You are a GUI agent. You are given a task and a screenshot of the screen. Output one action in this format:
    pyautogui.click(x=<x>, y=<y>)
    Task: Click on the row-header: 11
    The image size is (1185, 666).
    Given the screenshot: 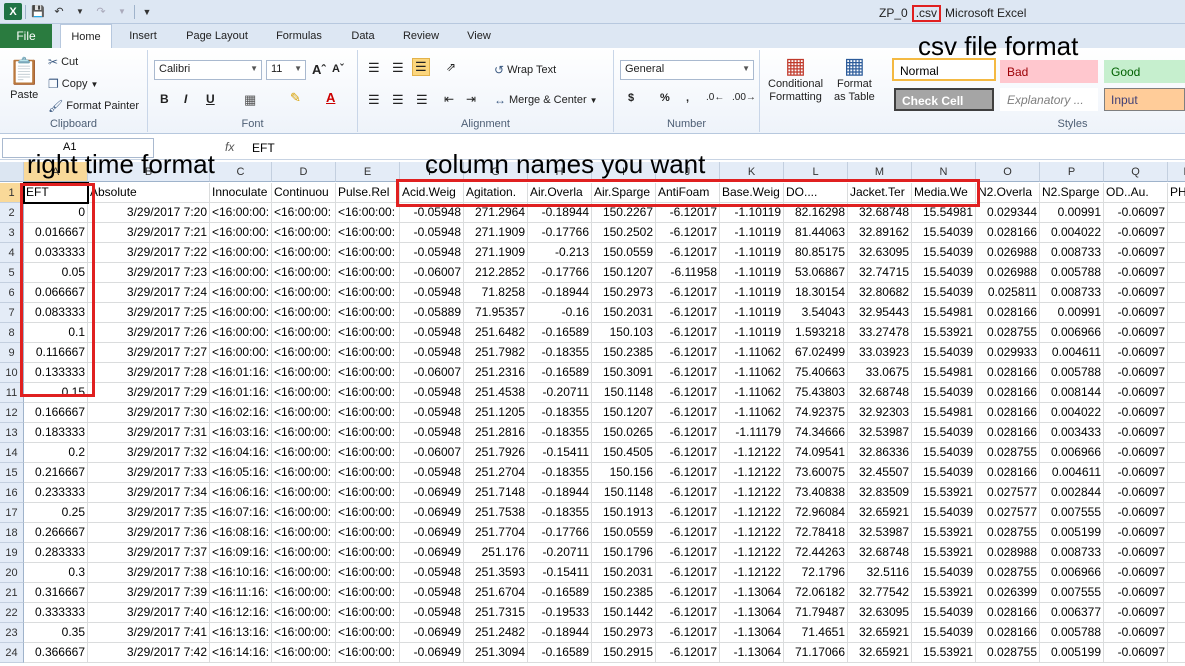 What is the action you would take?
    pyautogui.click(x=12, y=393)
    